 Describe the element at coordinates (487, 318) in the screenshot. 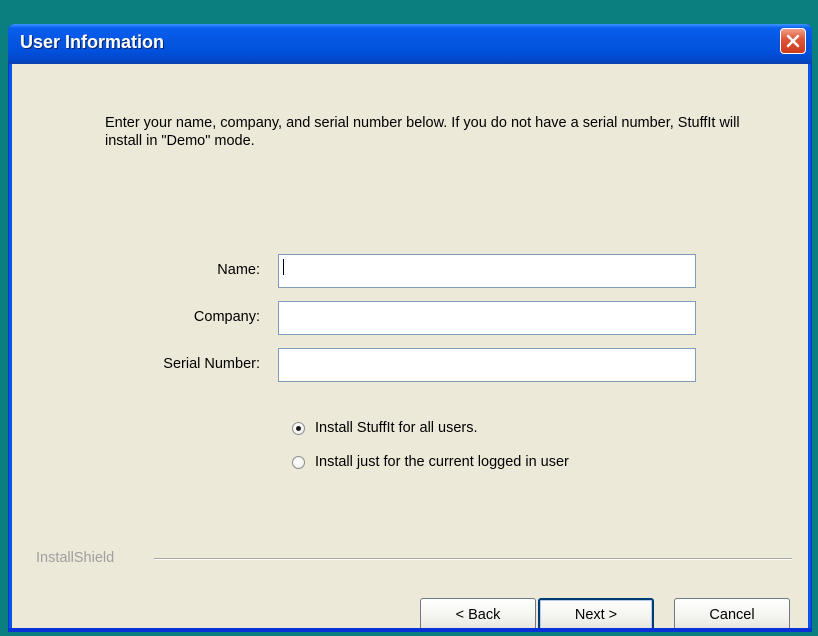

I see `company-field` at that location.